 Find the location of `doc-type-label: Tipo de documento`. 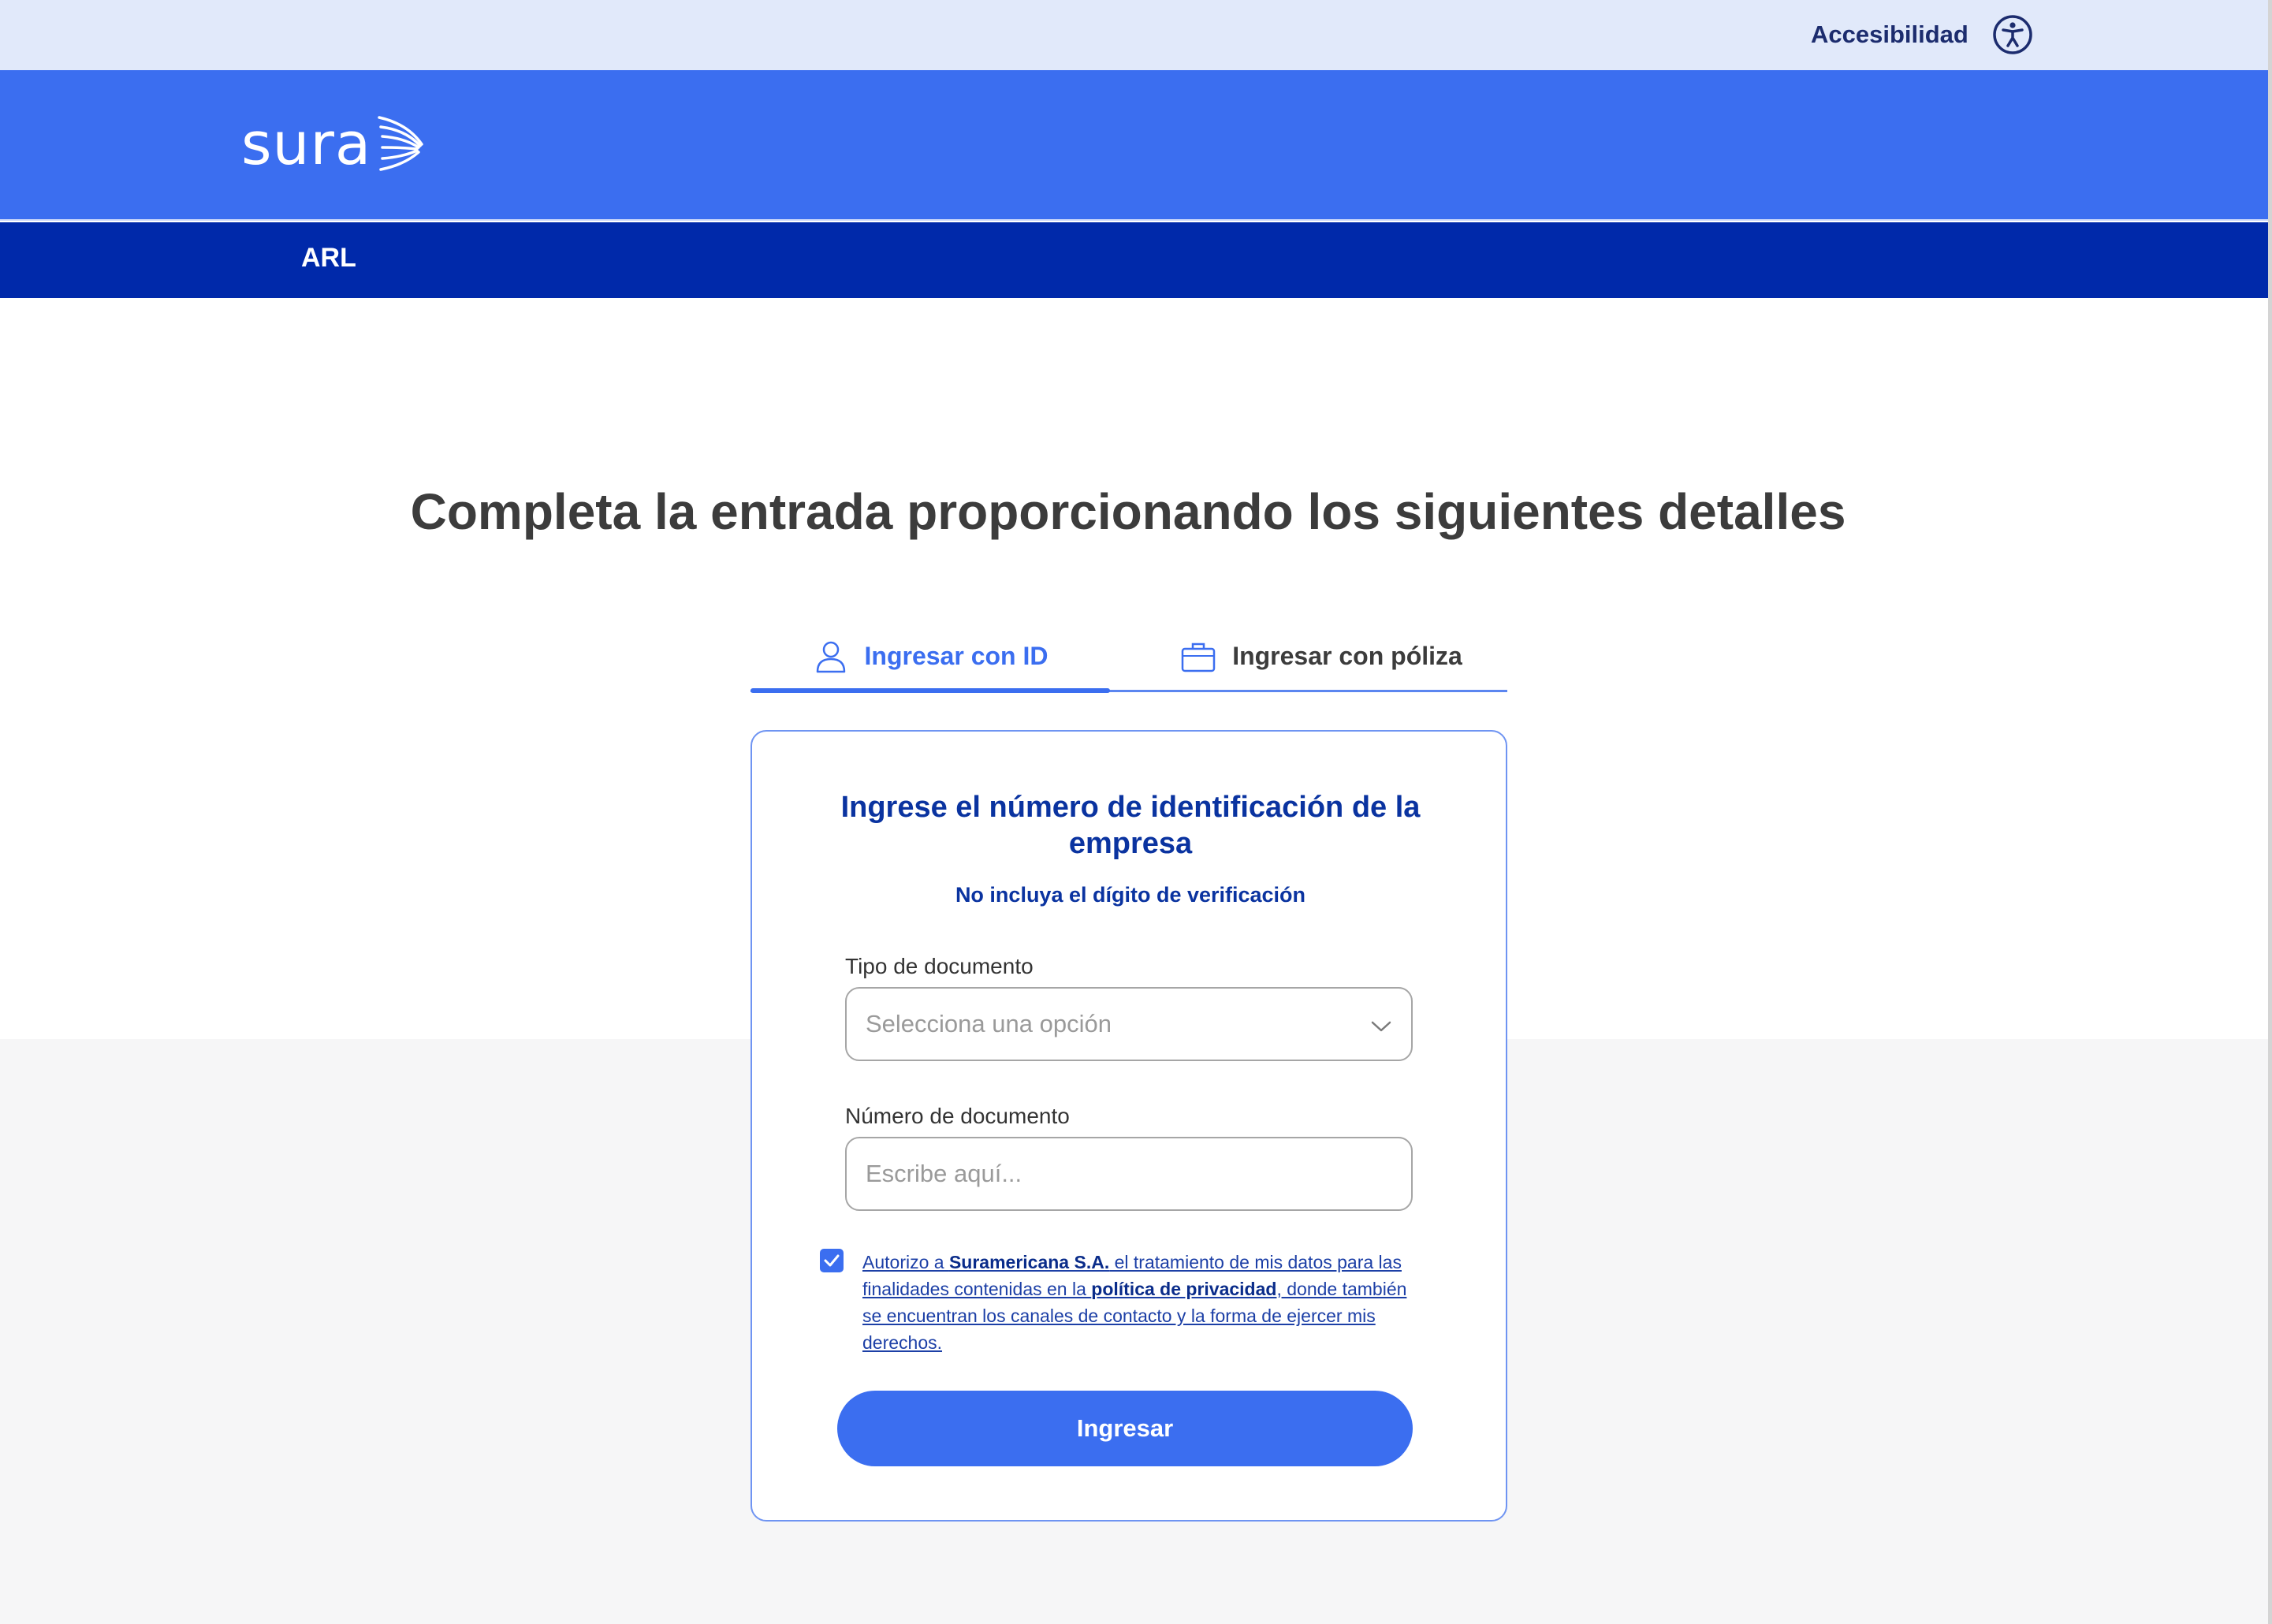

doc-type-label: Tipo de documento is located at coordinates (939, 966).